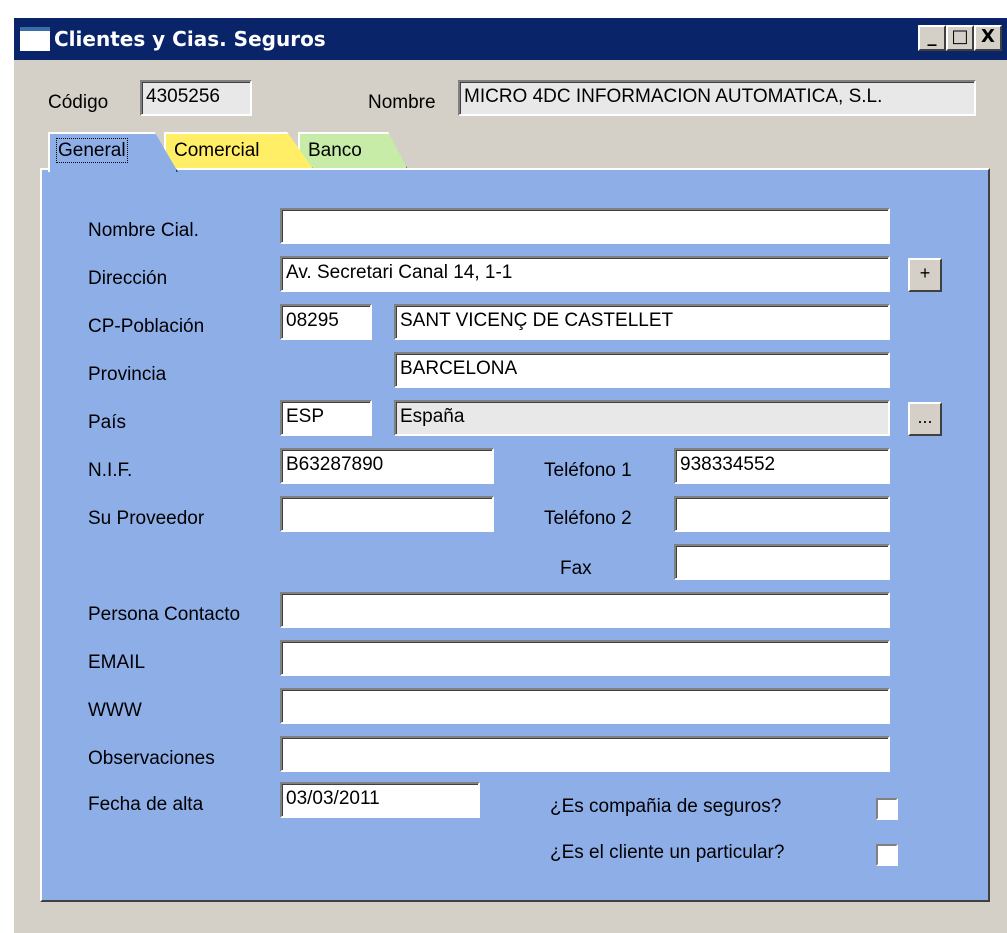 The image size is (1007, 933). I want to click on es-compania-label: ¿Es compañia de seguros?, so click(666, 806).